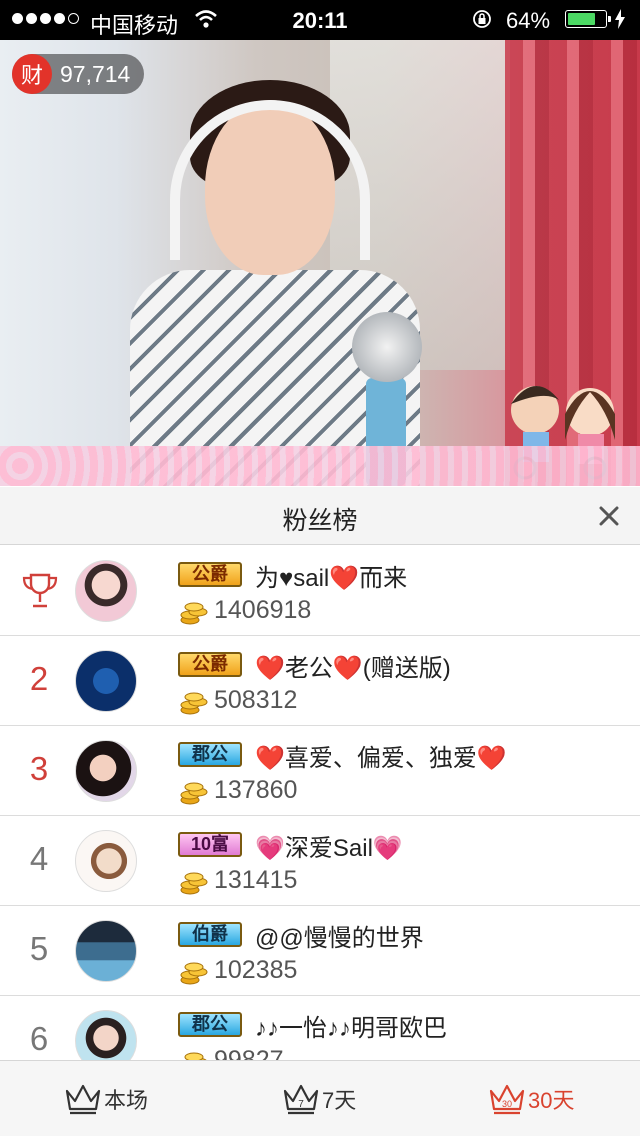  Describe the element at coordinates (256, 700) in the screenshot. I see `fan-coin-count: 508312` at that location.